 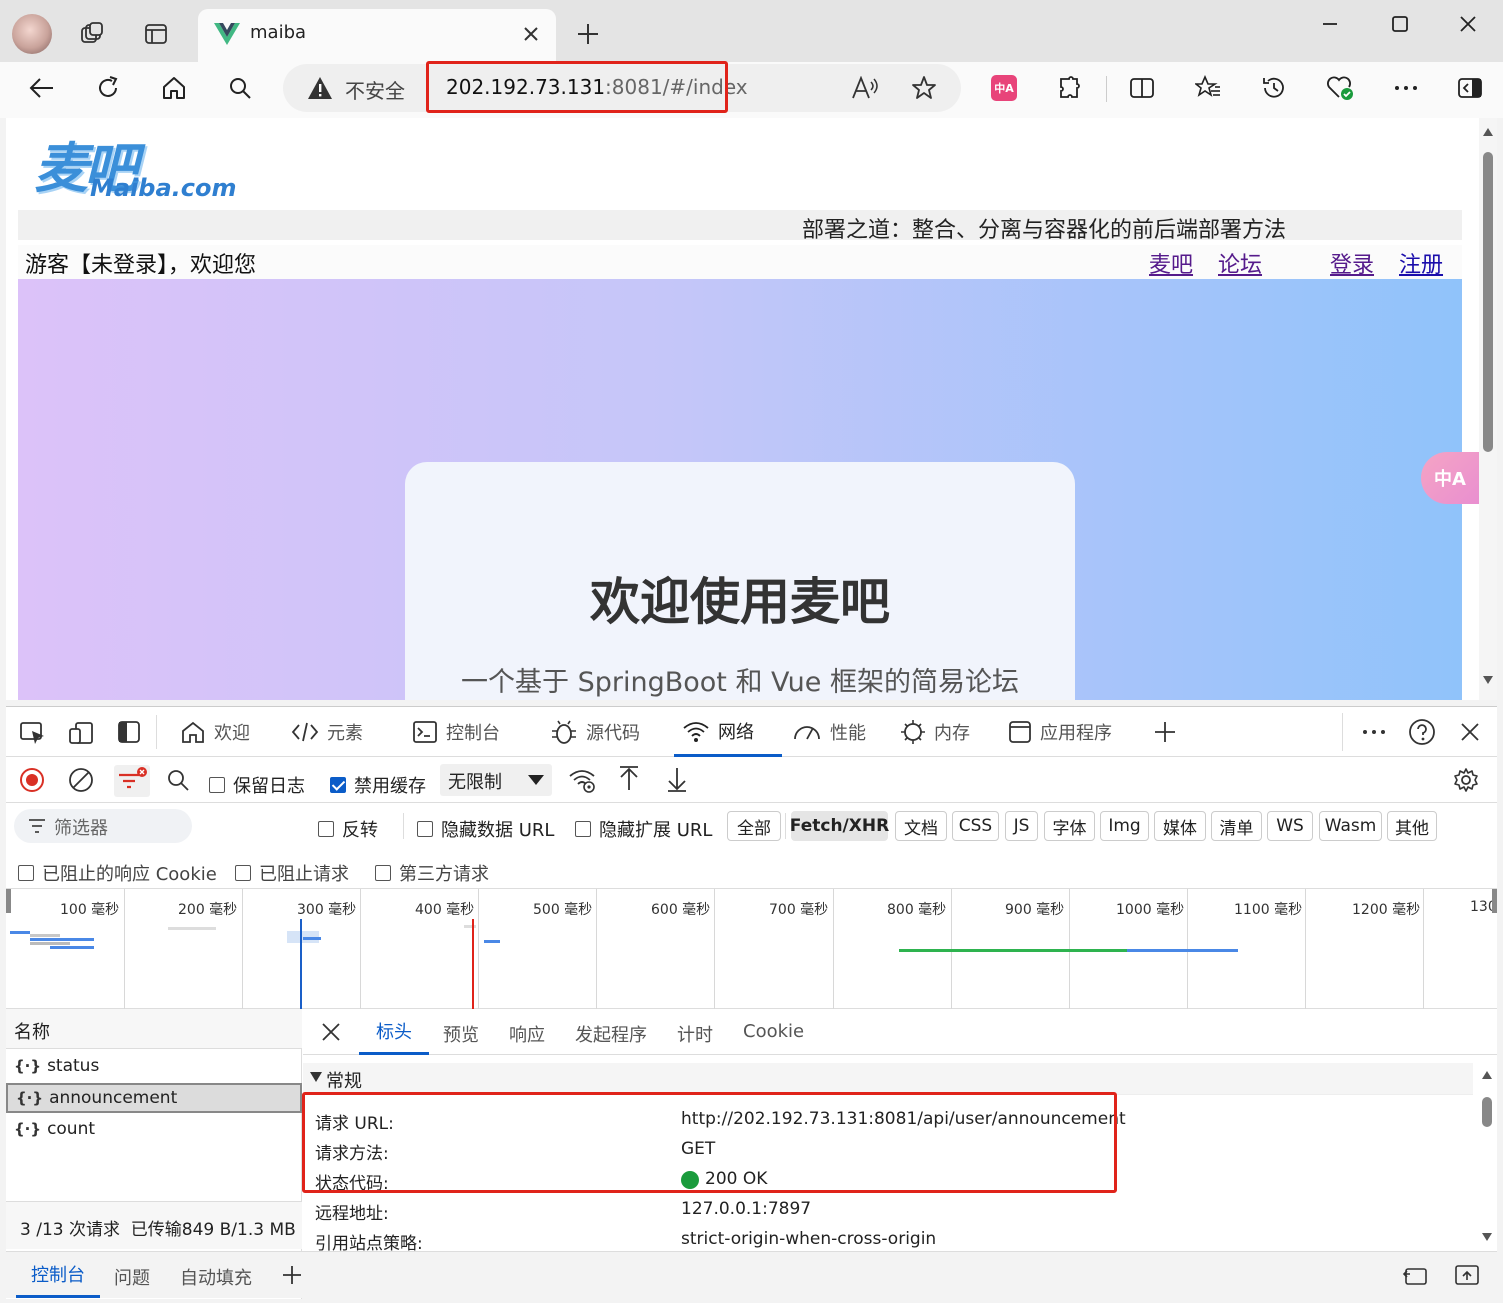 I want to click on request-row-announcement: {·} announcement, so click(x=154, y=1098).